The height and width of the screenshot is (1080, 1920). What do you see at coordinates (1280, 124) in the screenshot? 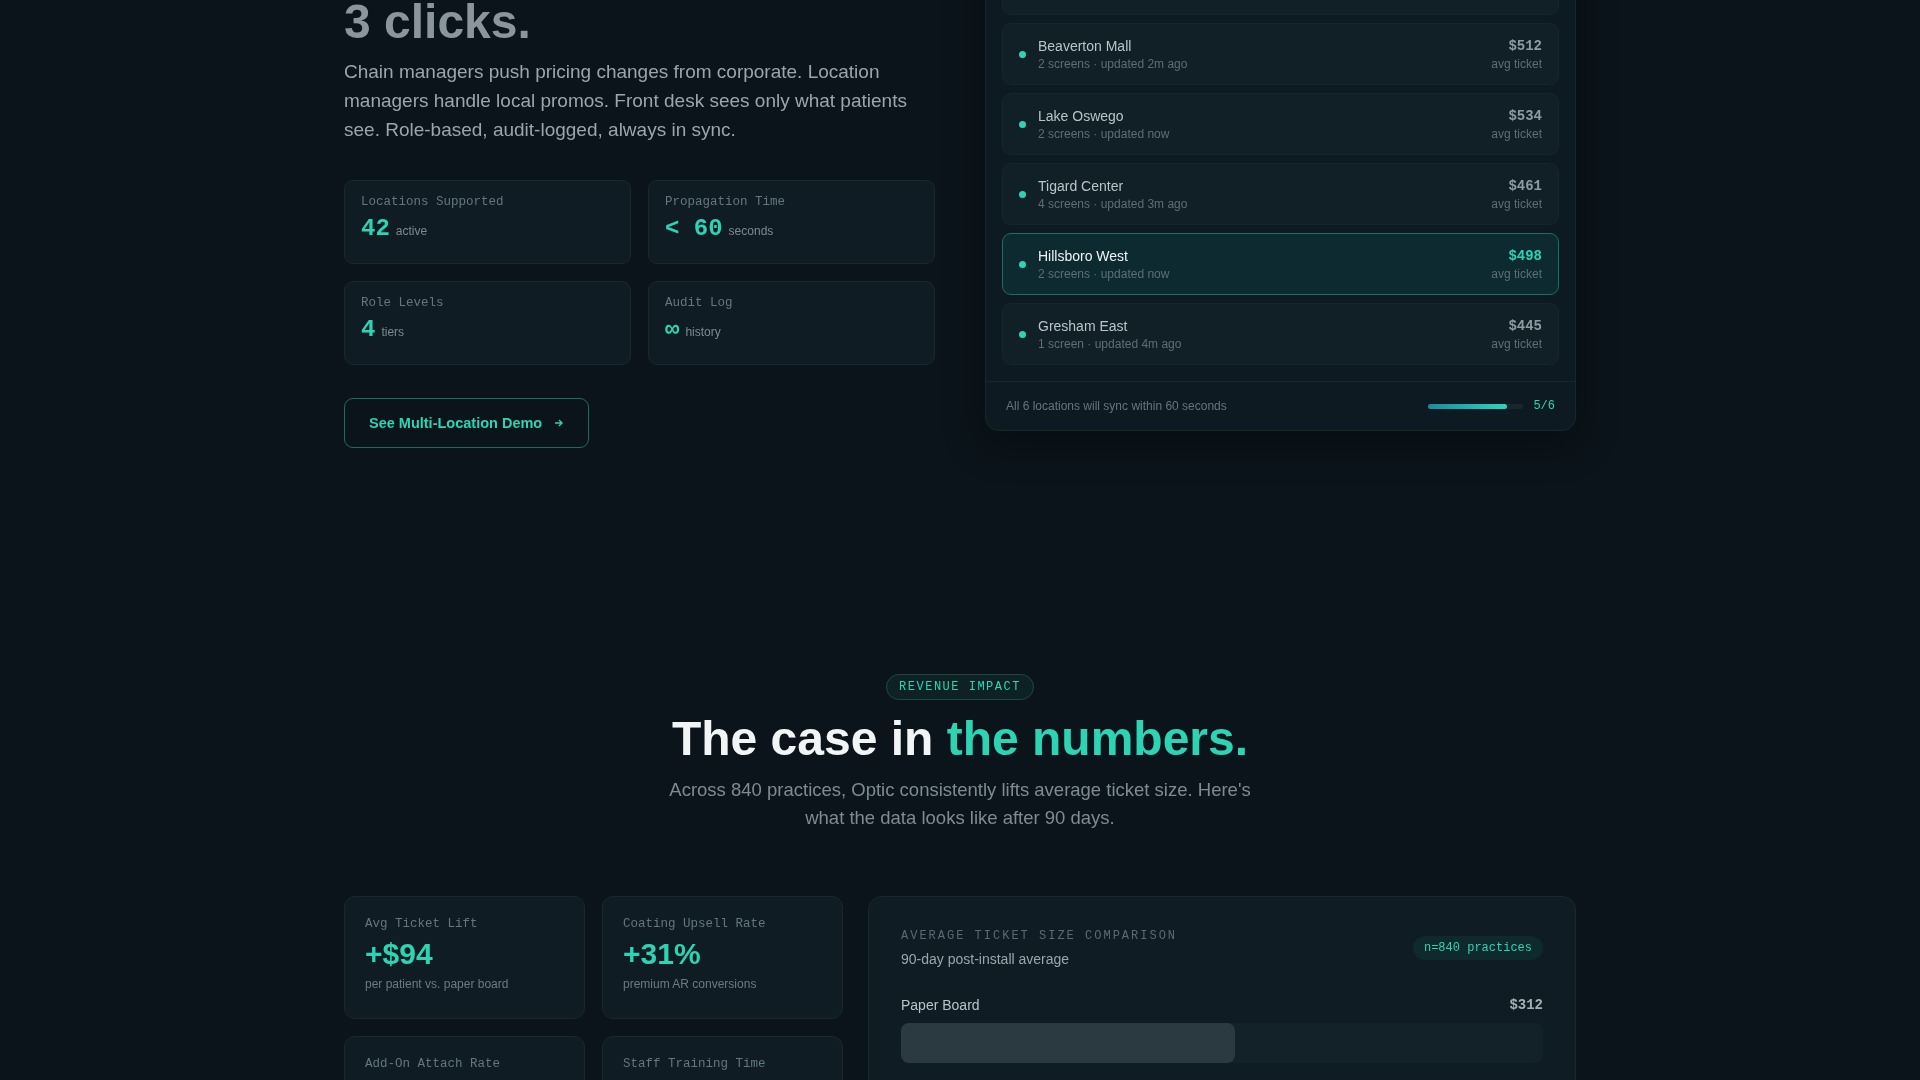
I see `location-item: Lake Oswego 2 screens · updated now $534 avg ticket` at bounding box center [1280, 124].